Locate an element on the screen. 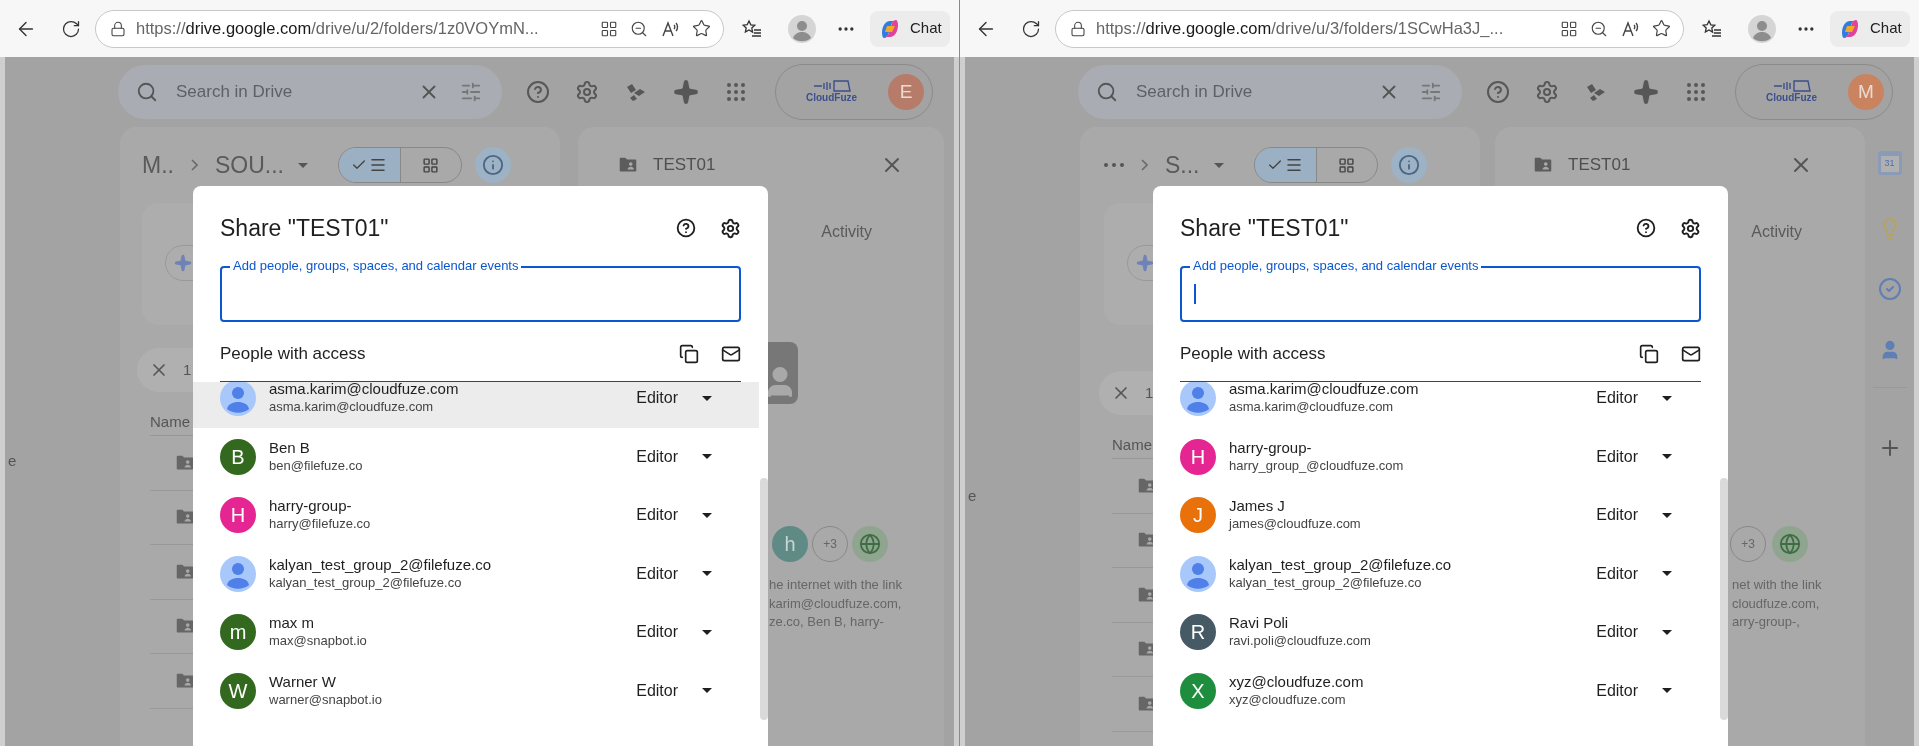 The height and width of the screenshot is (746, 1919). person-email: ravi.poli@cloudfuze.com is located at coordinates (1300, 641).